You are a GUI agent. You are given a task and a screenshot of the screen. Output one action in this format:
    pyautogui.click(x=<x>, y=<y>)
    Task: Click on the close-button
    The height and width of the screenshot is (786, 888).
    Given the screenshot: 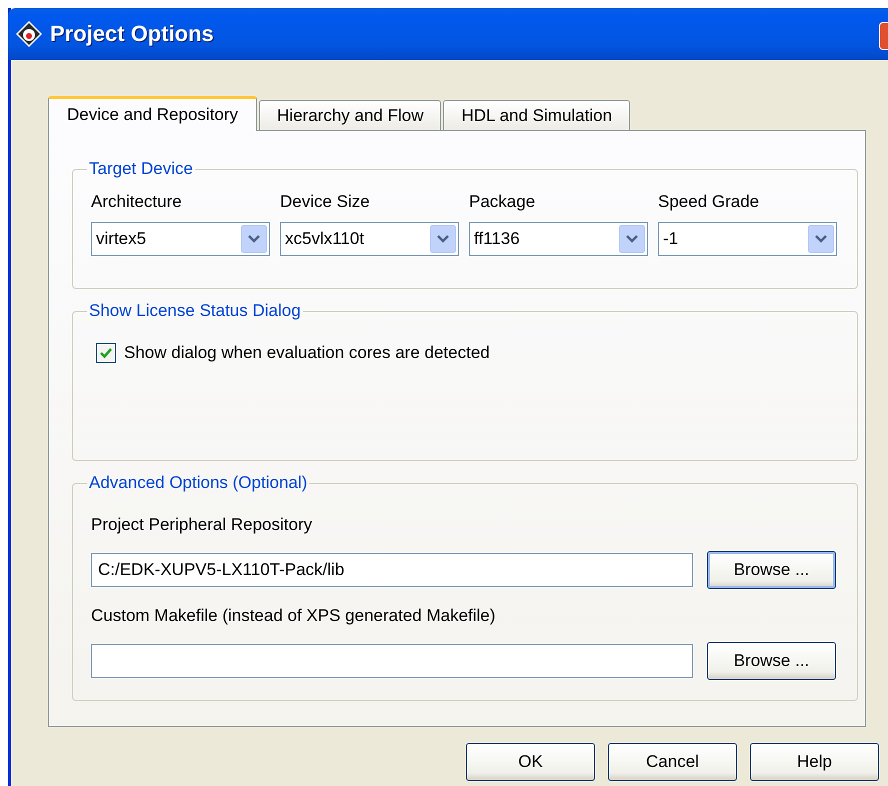 What is the action you would take?
    pyautogui.click(x=883, y=36)
    